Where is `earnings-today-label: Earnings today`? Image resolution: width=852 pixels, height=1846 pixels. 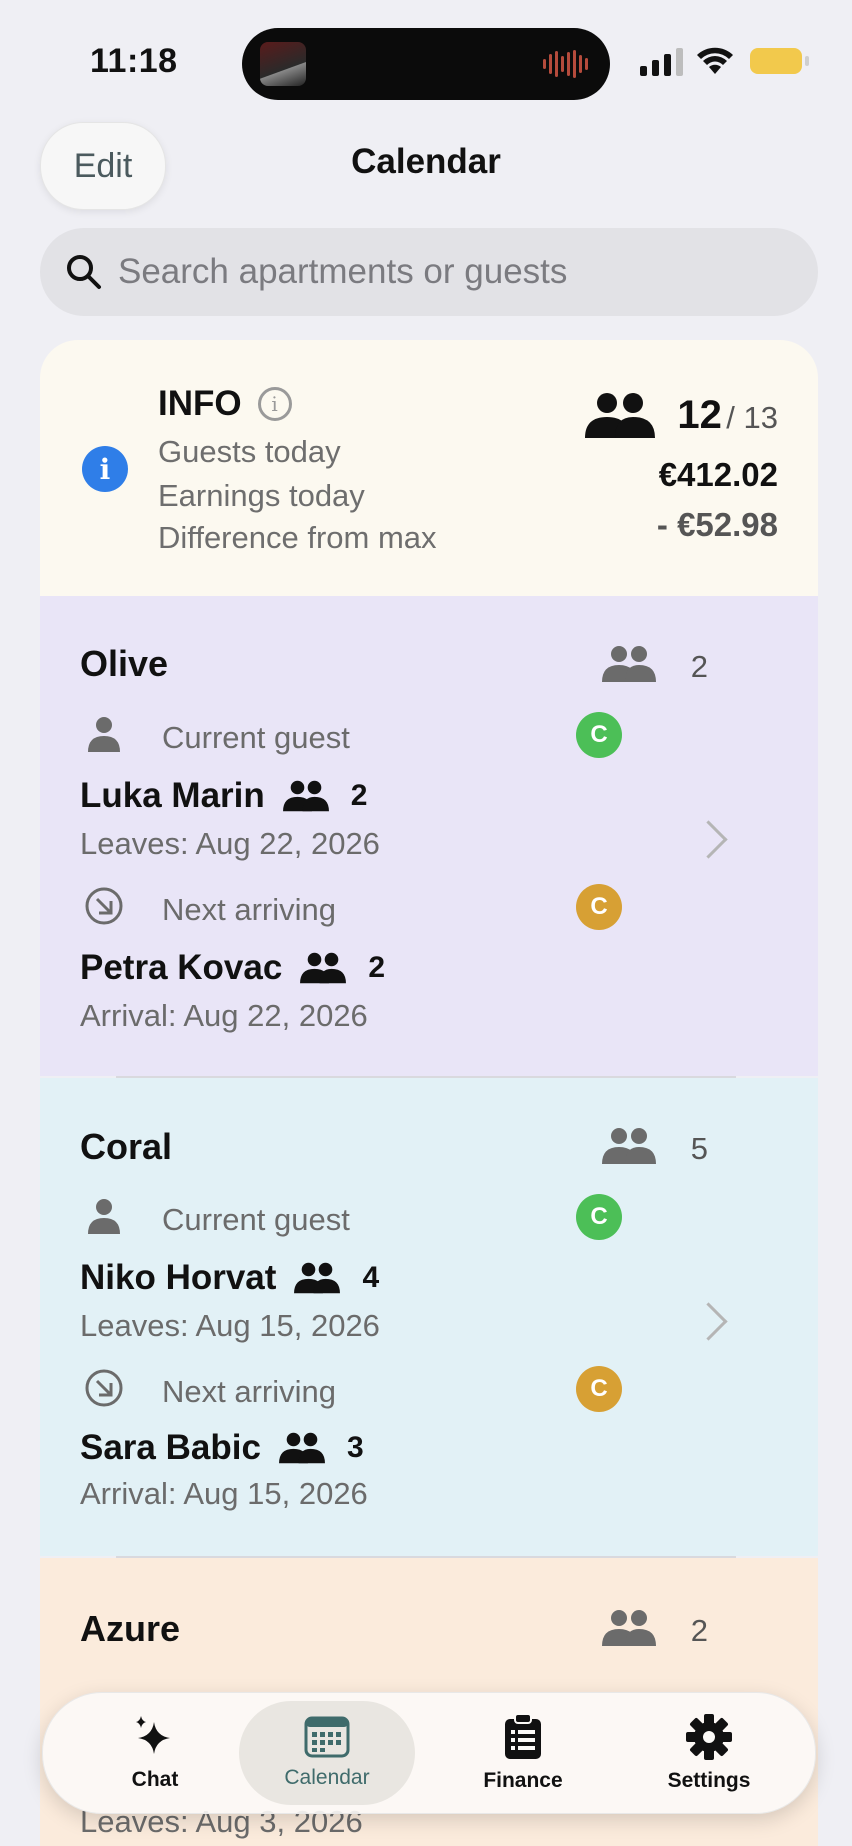 earnings-today-label: Earnings today is located at coordinates (261, 495).